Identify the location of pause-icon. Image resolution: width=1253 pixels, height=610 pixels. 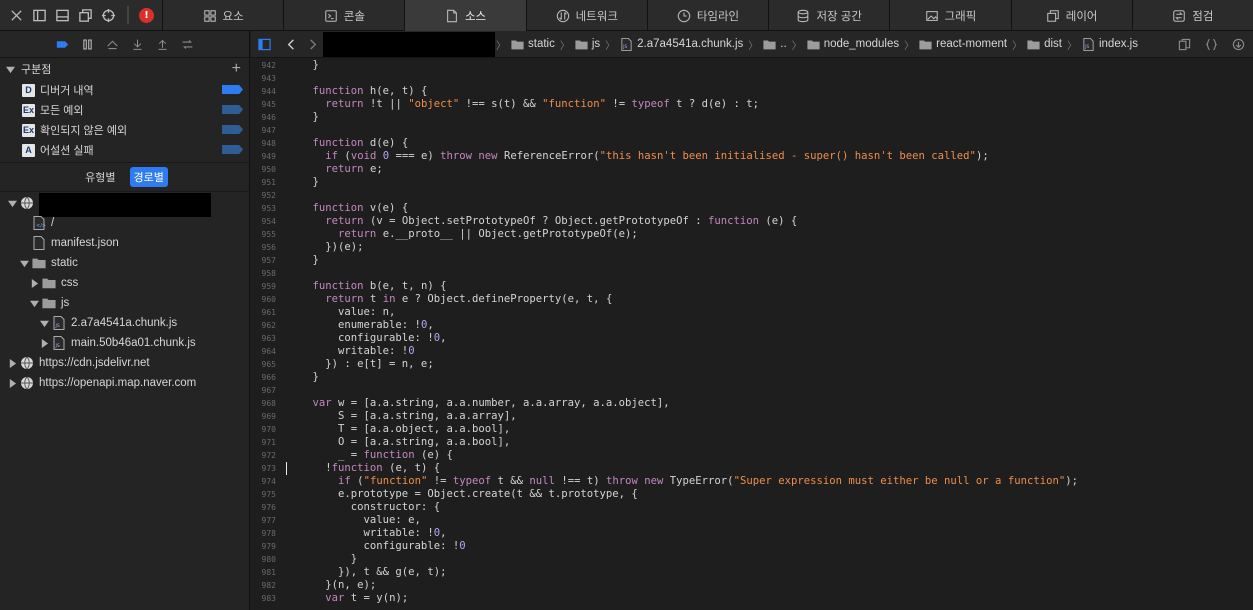
(87, 44).